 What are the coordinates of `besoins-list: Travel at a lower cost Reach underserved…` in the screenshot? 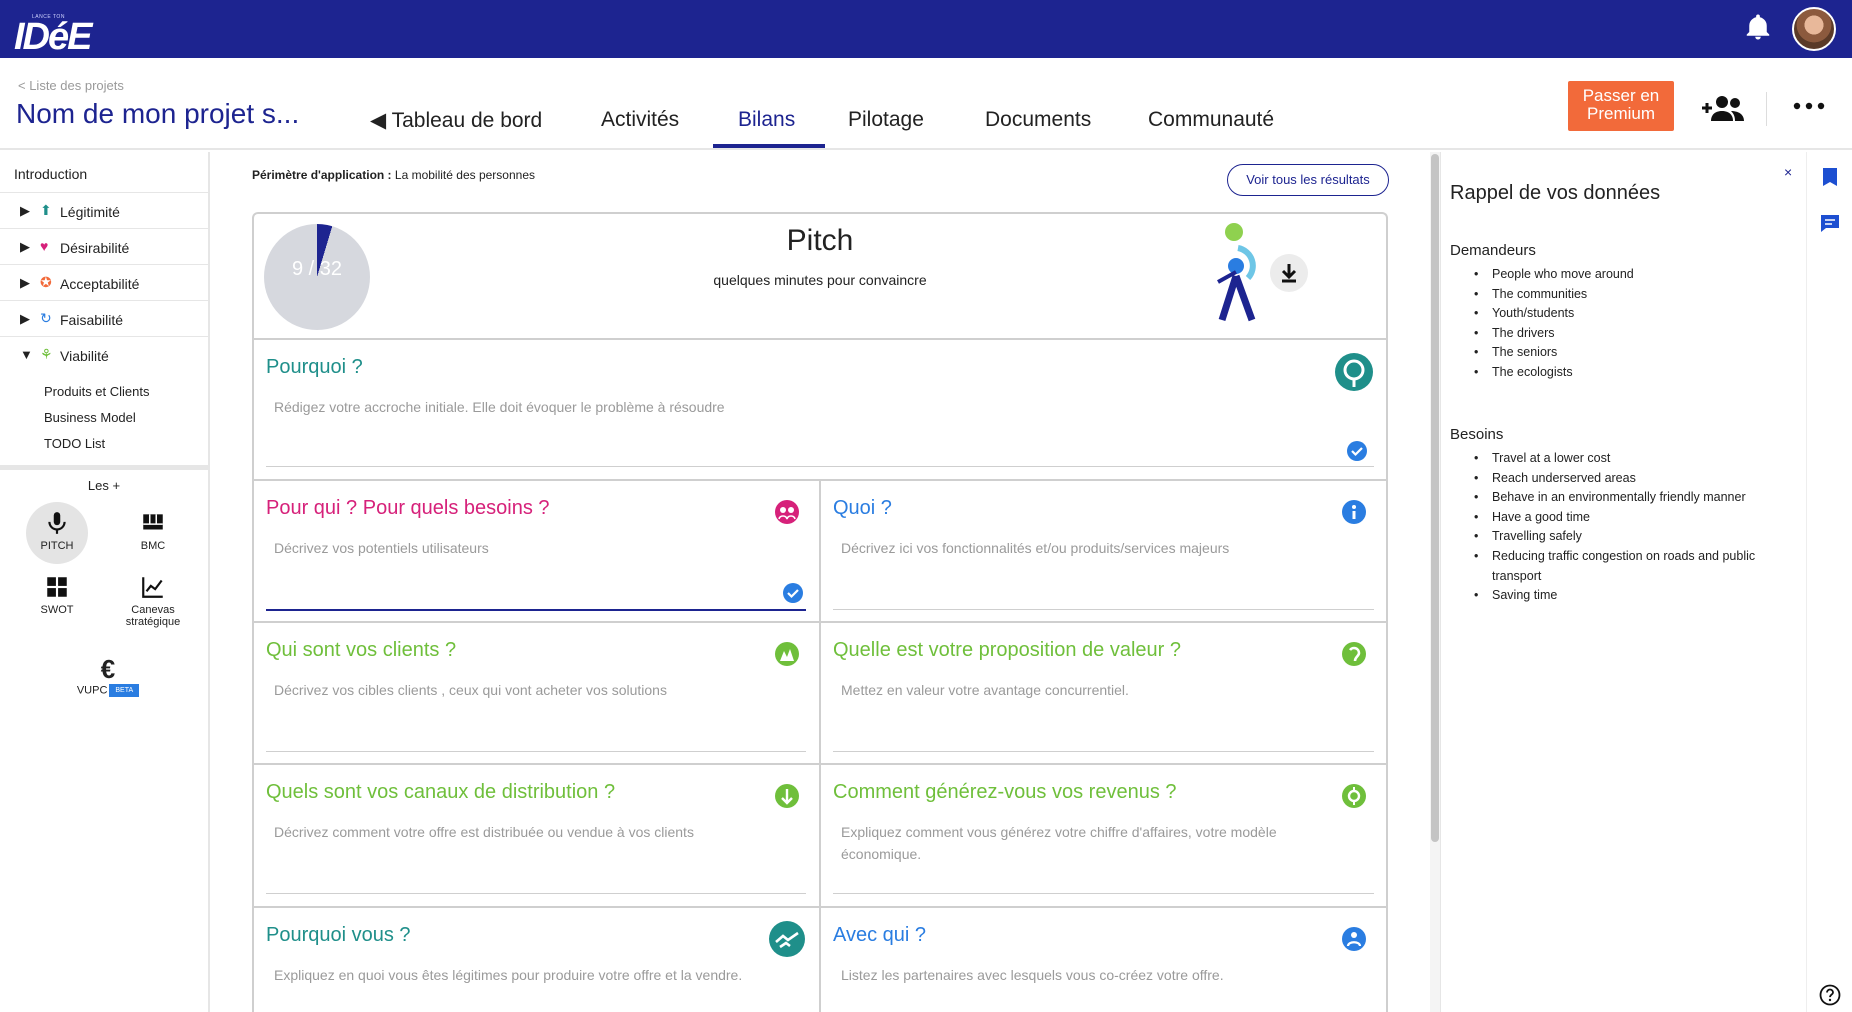 It's located at (1639, 527).